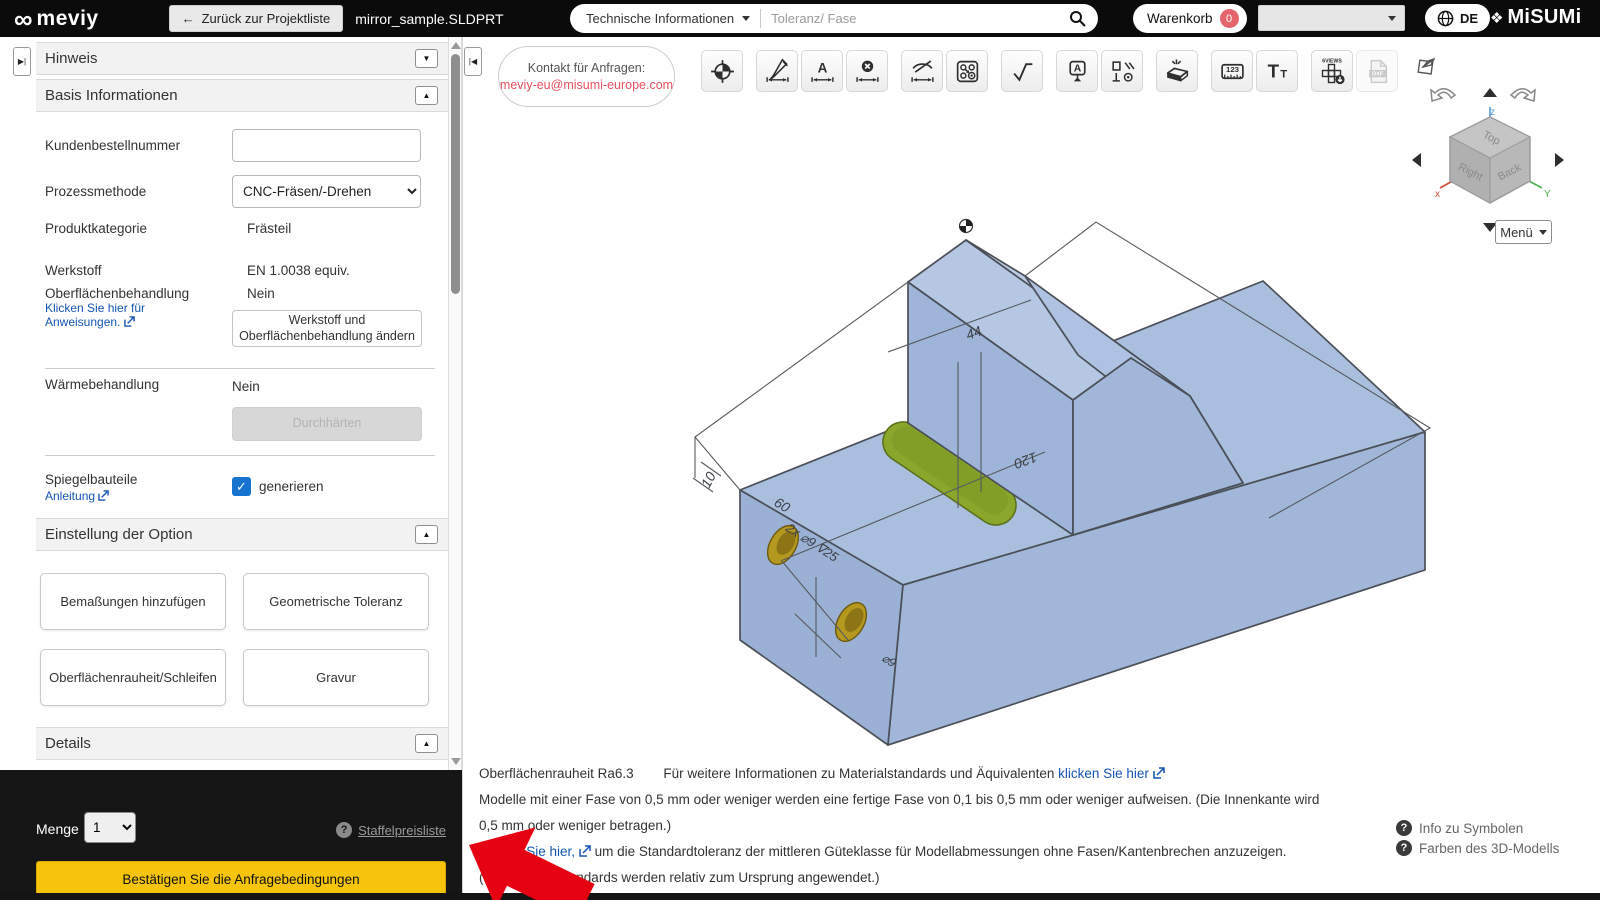 The width and height of the screenshot is (1600, 900). Describe the element at coordinates (240, 455) in the screenshot. I see `divider` at that location.